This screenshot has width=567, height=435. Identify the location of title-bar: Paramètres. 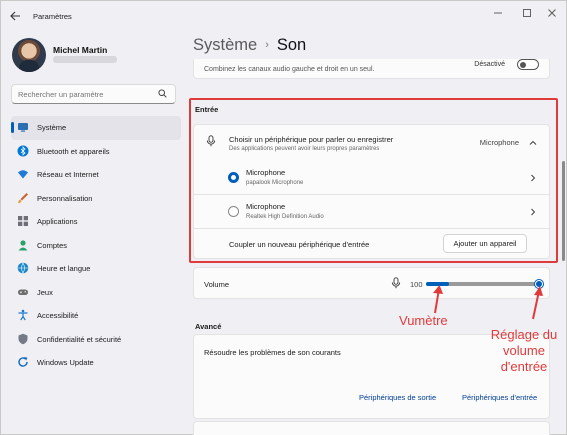
(284, 16).